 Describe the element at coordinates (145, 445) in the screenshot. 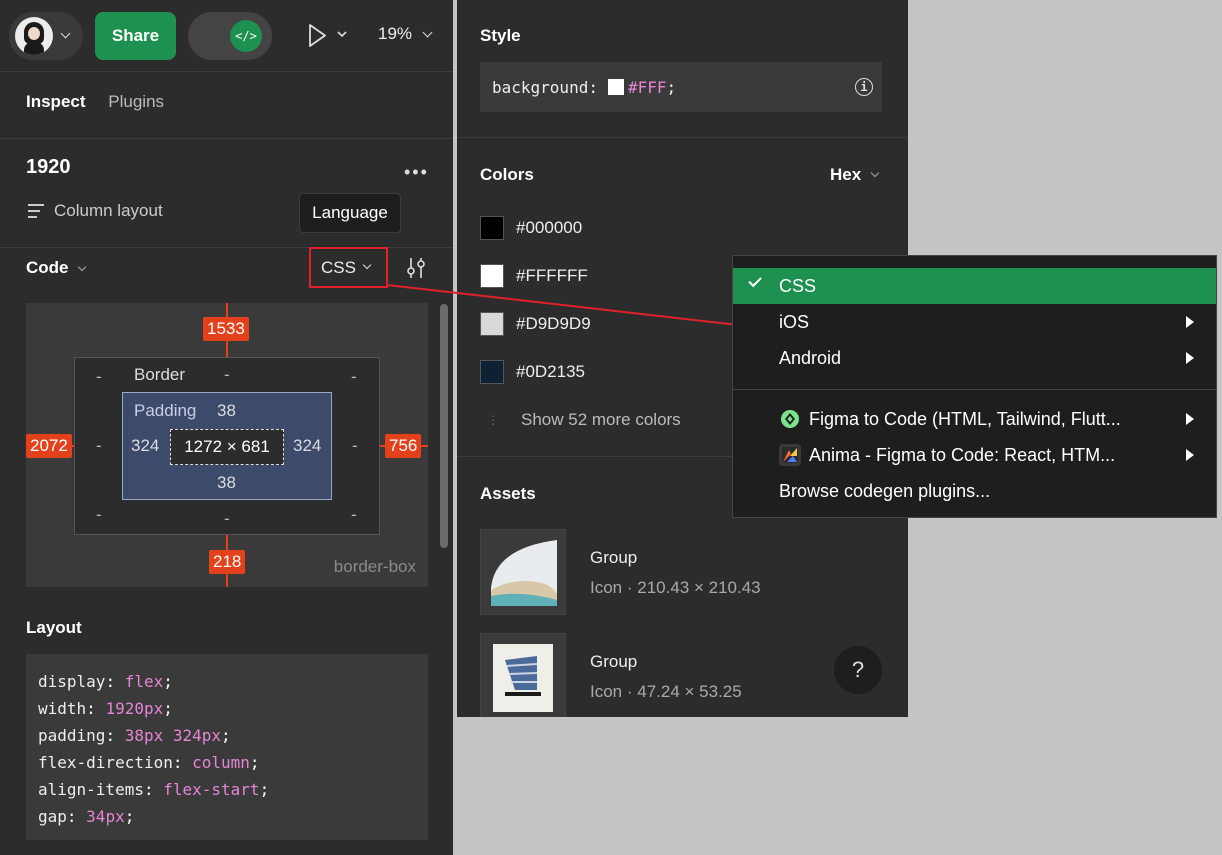

I see `padding-left: 324` at that location.